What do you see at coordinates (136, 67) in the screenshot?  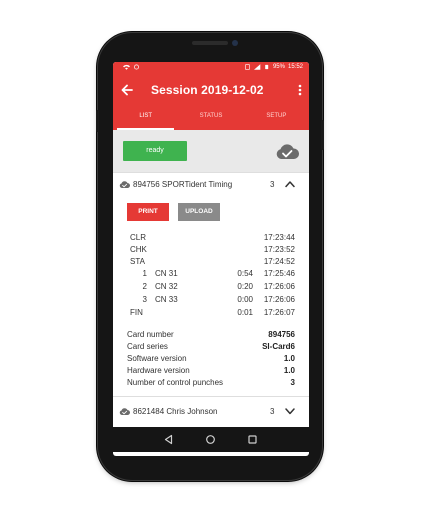 I see `data-saver-icon` at bounding box center [136, 67].